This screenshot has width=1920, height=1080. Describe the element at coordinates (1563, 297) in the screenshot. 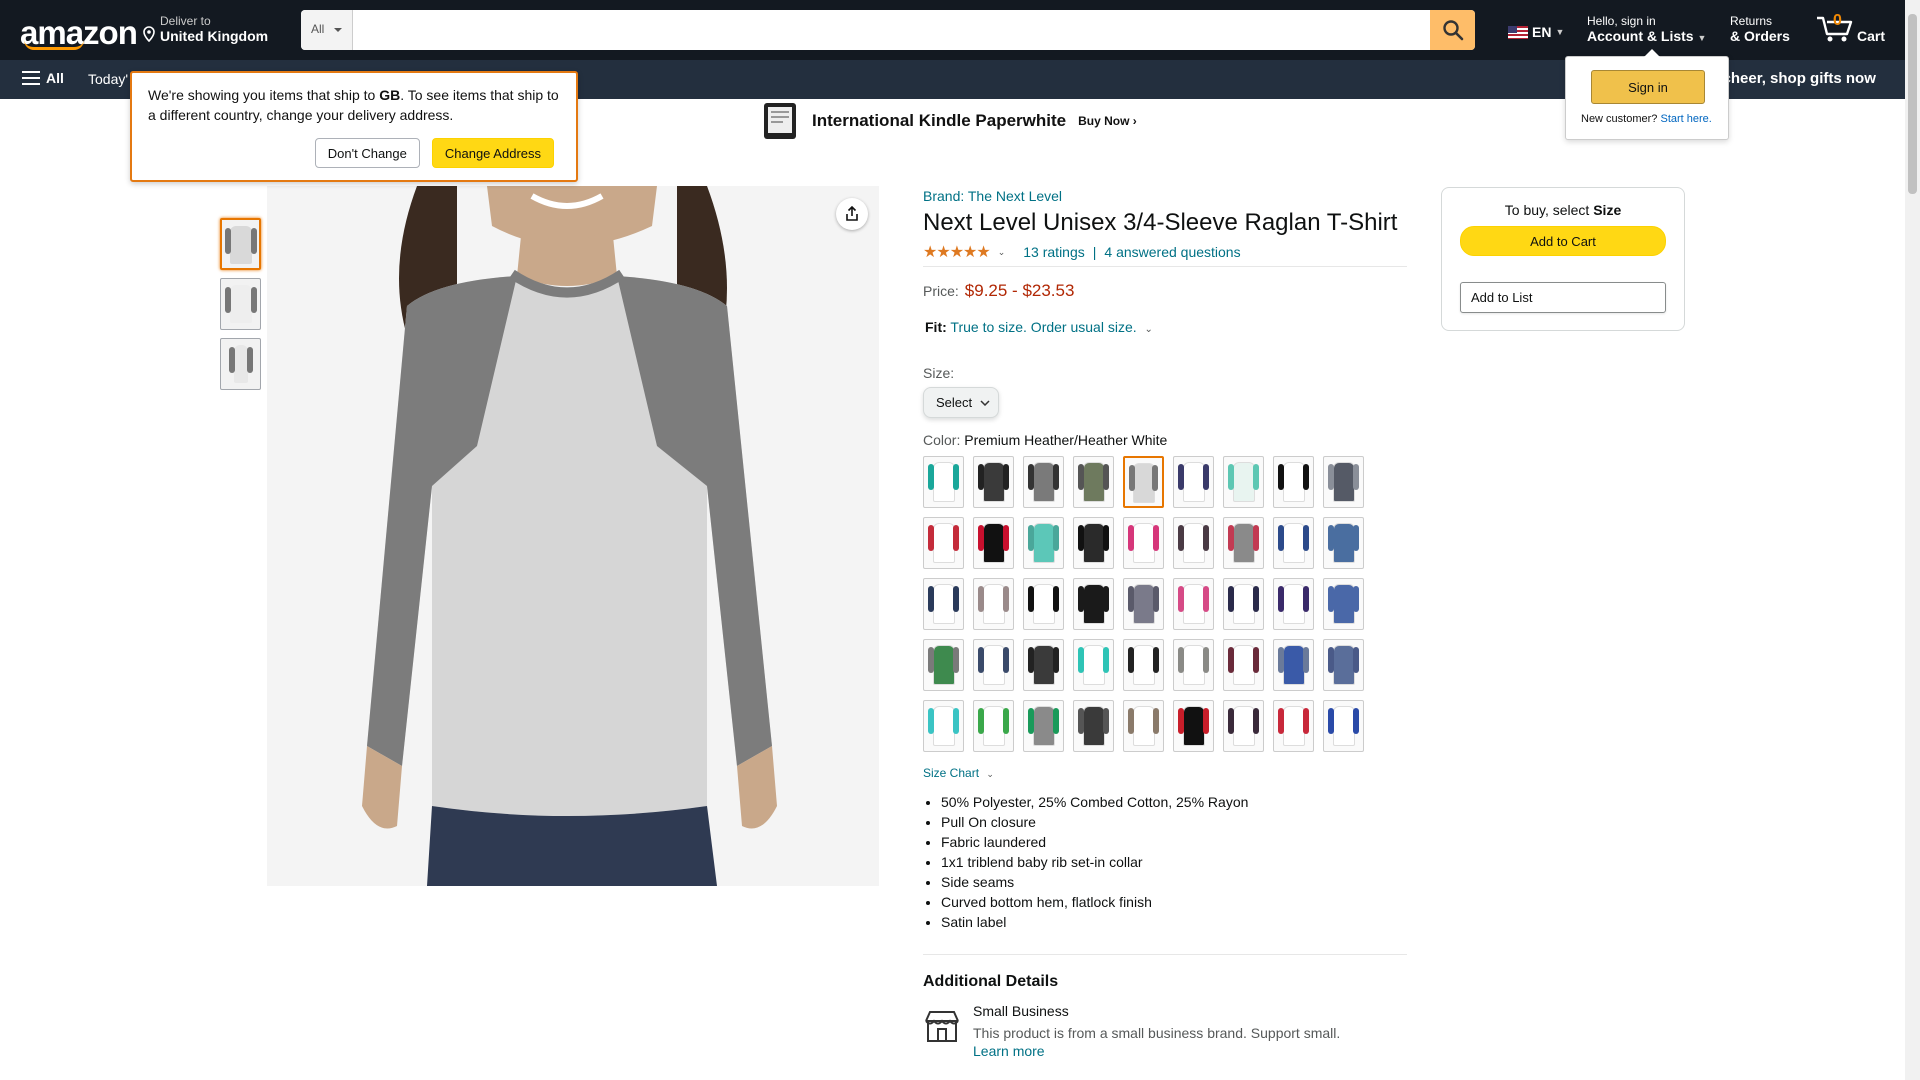

I see `add-to-list-button: Add to List` at that location.